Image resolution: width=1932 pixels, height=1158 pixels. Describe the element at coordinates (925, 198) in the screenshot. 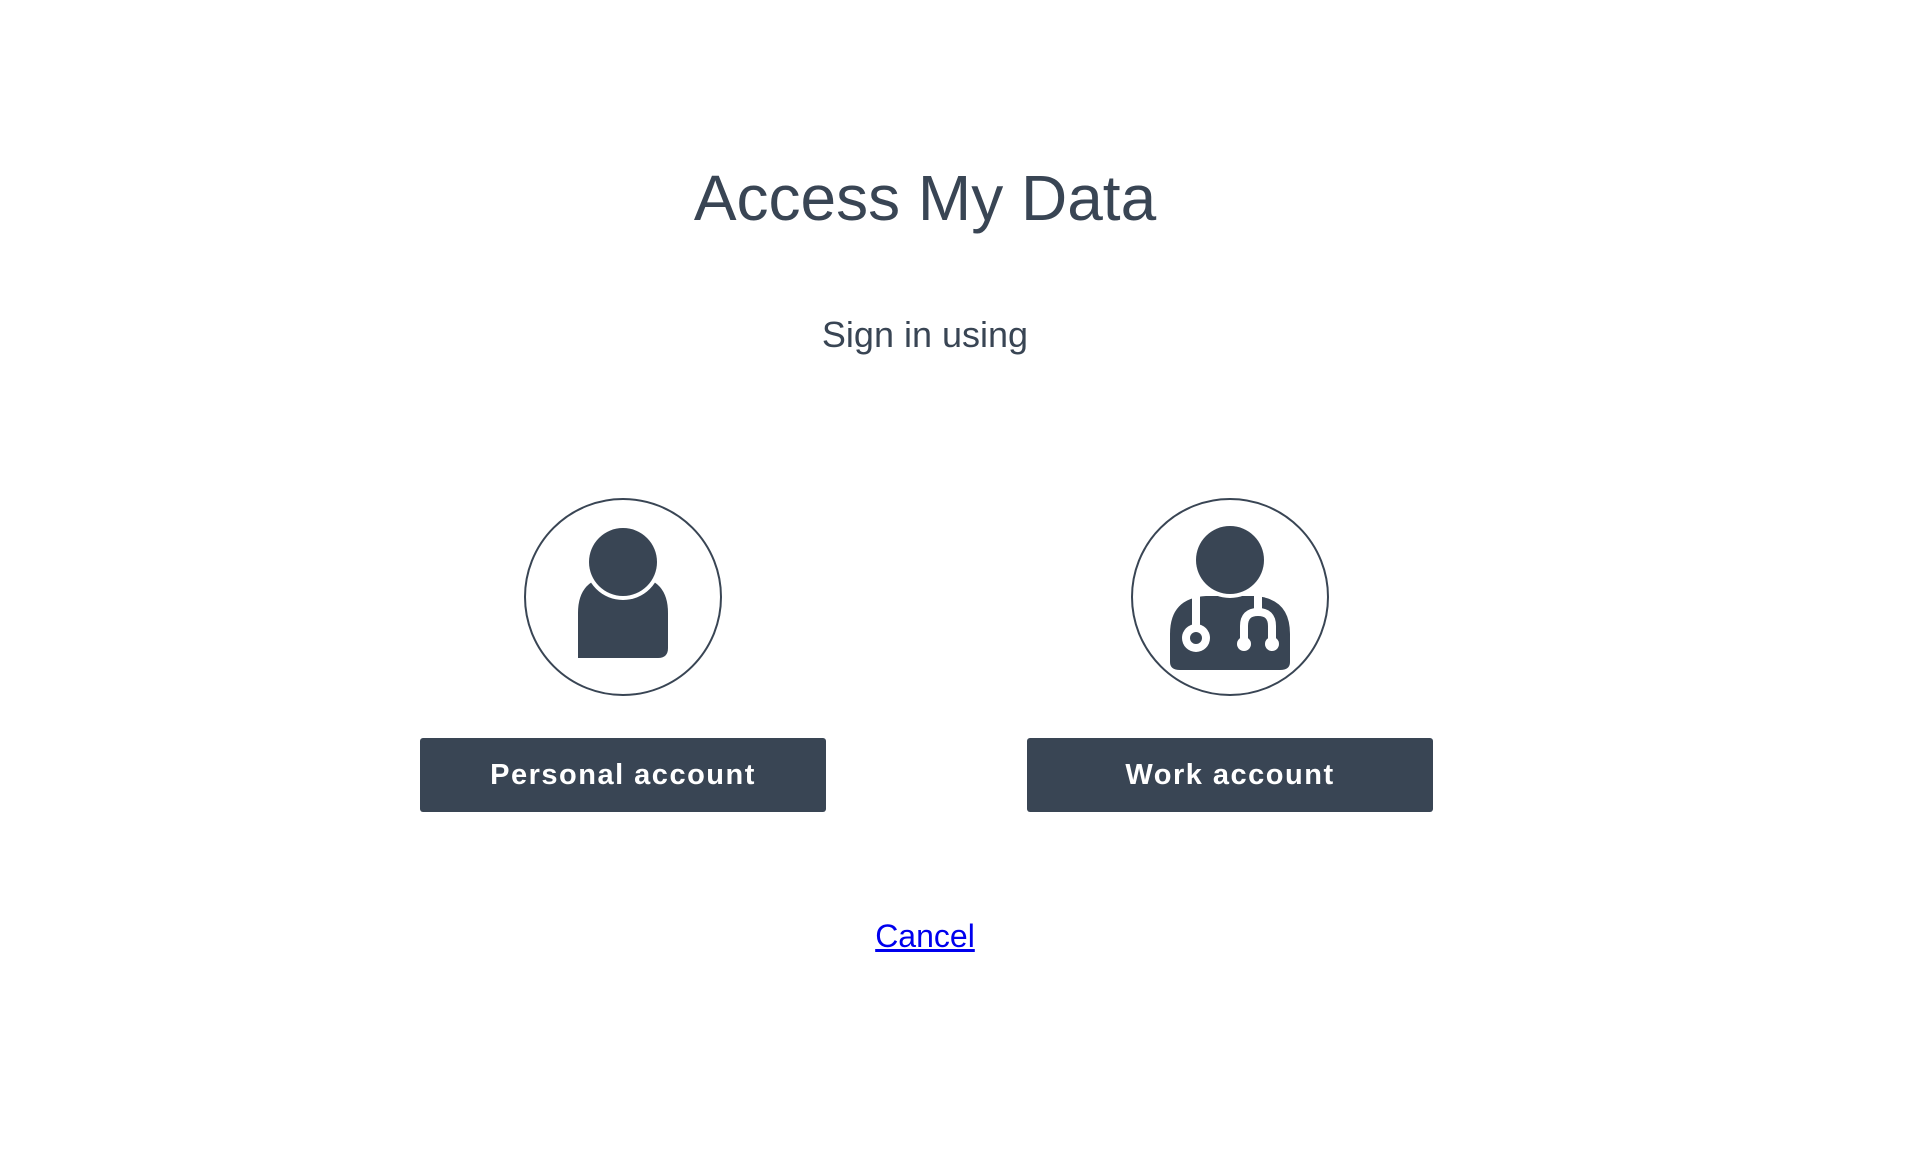

I see `page-title: Access My Data` at that location.